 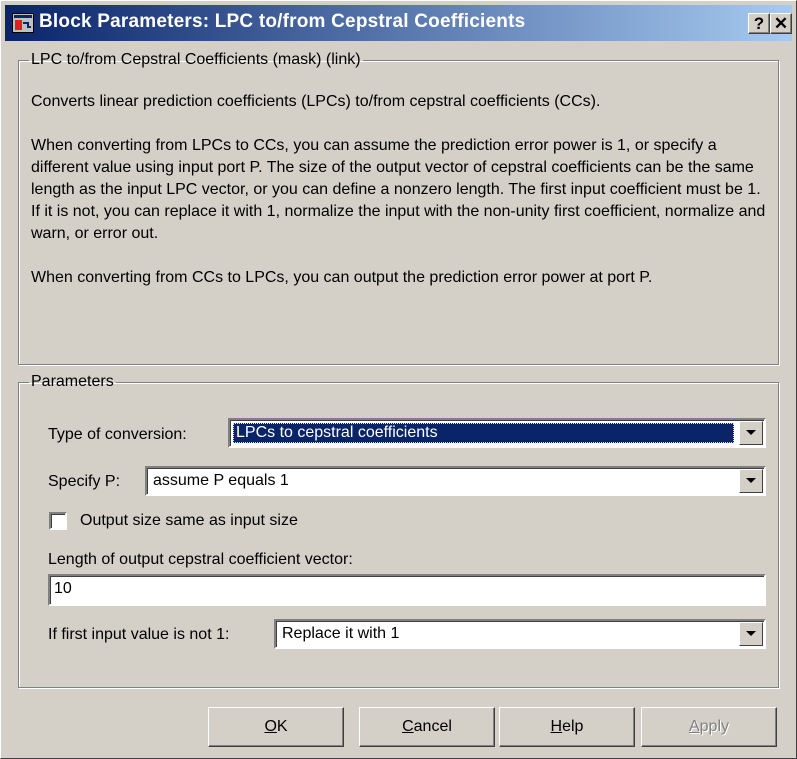 What do you see at coordinates (58, 521) in the screenshot?
I see `output-size-checkbox` at bounding box center [58, 521].